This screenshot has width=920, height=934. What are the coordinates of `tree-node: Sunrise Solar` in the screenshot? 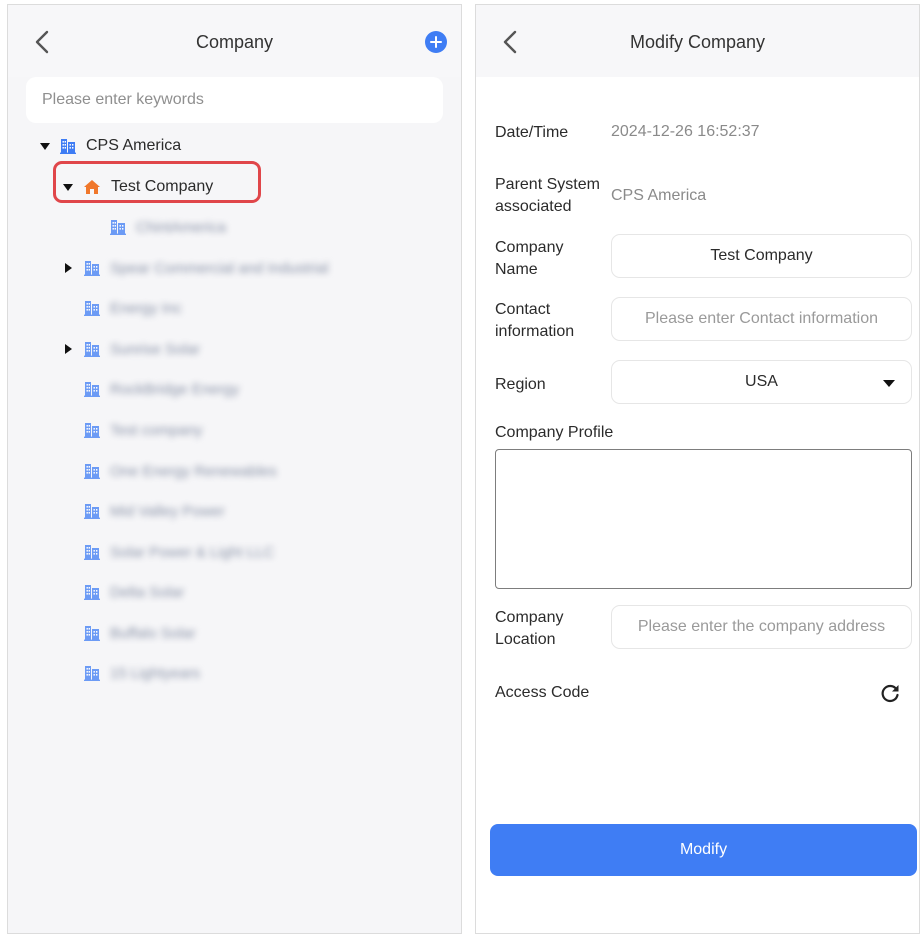 It's located at (131, 349).